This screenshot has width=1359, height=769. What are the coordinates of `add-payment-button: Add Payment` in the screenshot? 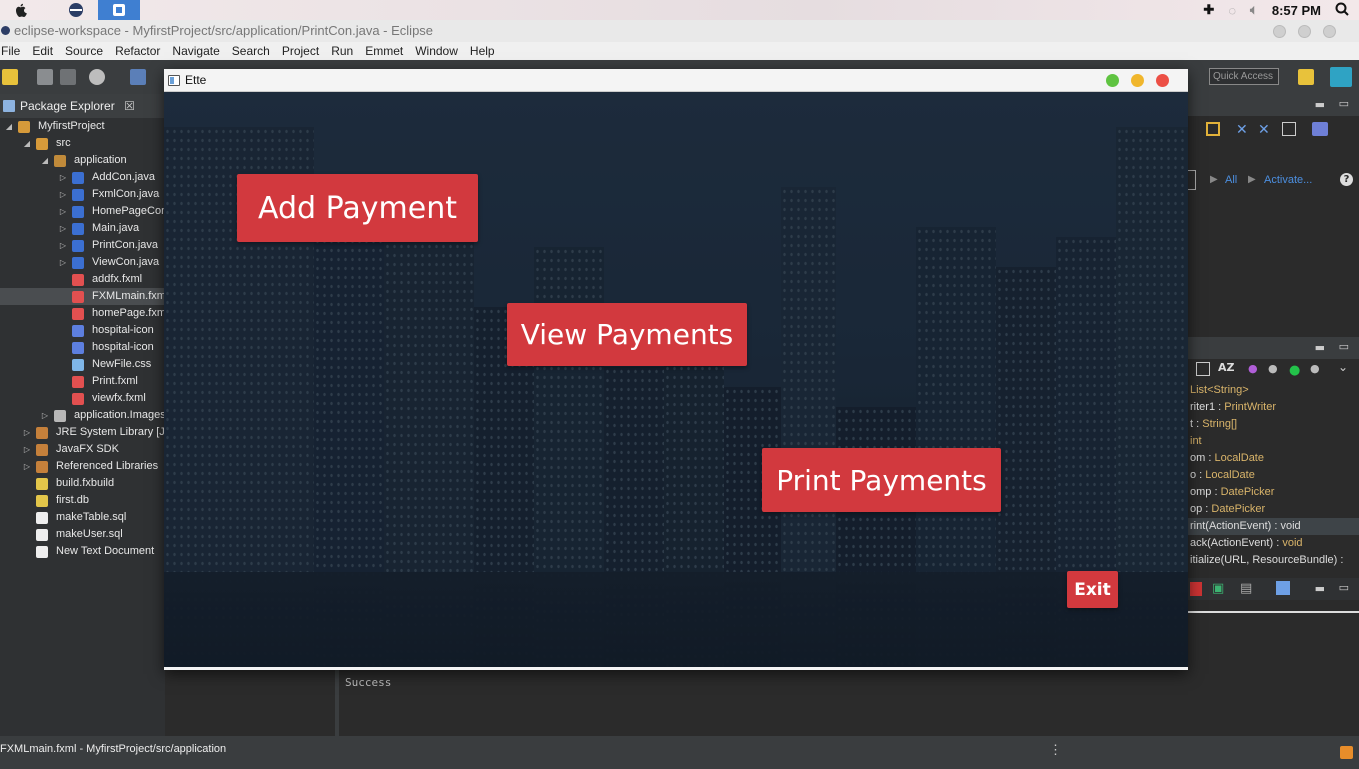 It's located at (357, 208).